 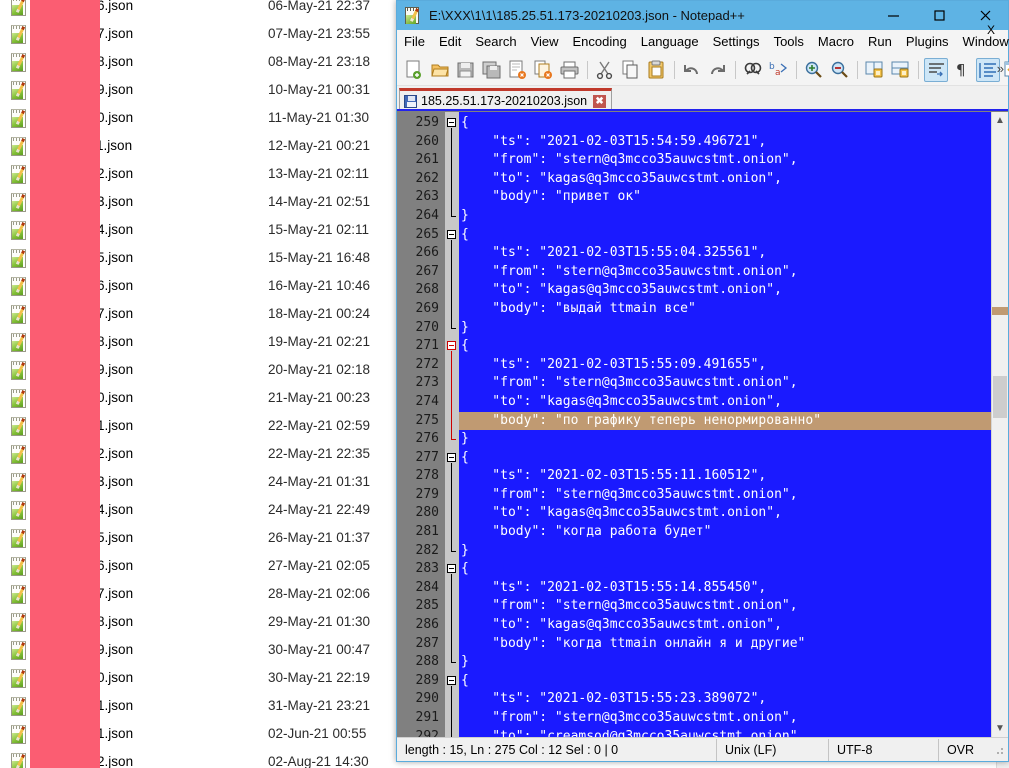 What do you see at coordinates (506, 99) in the screenshot?
I see `tab-active-document: 185.25.51.173-20210203.json ✖` at bounding box center [506, 99].